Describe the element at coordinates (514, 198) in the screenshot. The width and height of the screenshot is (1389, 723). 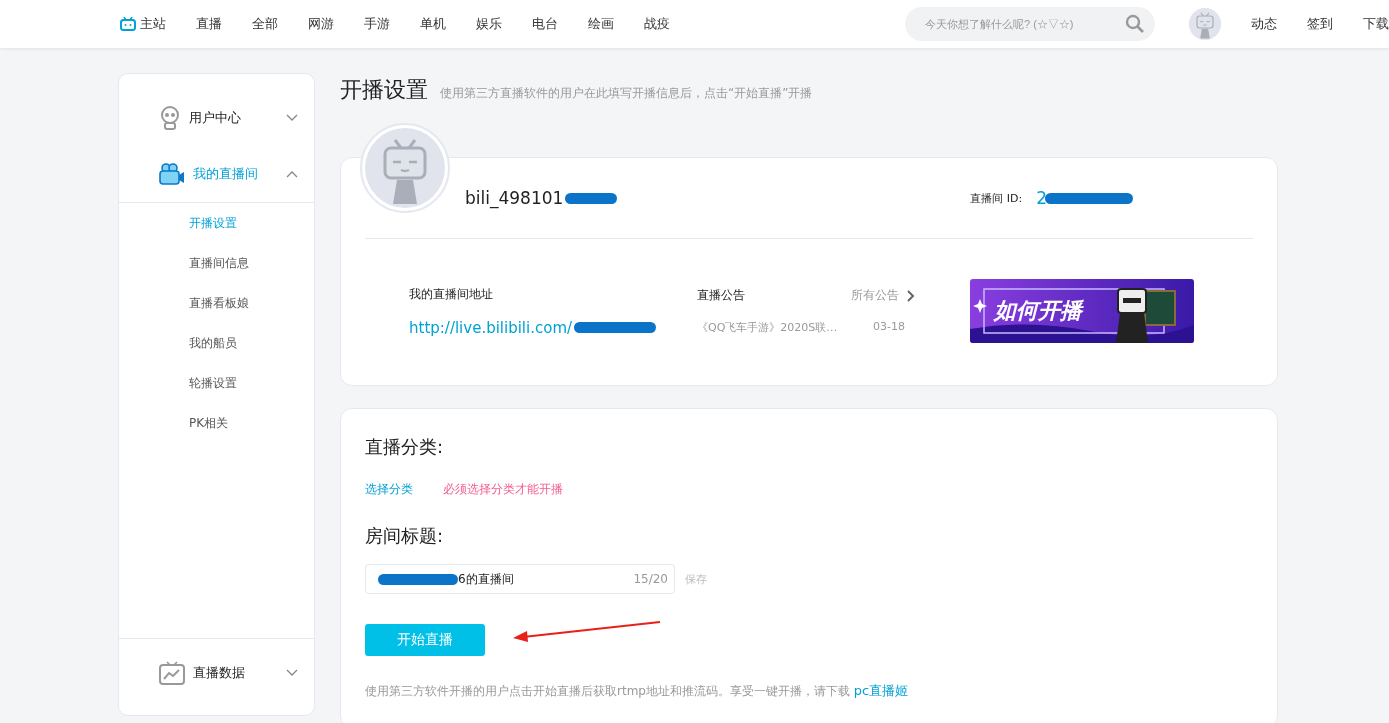
I see `username: bili_498101` at that location.